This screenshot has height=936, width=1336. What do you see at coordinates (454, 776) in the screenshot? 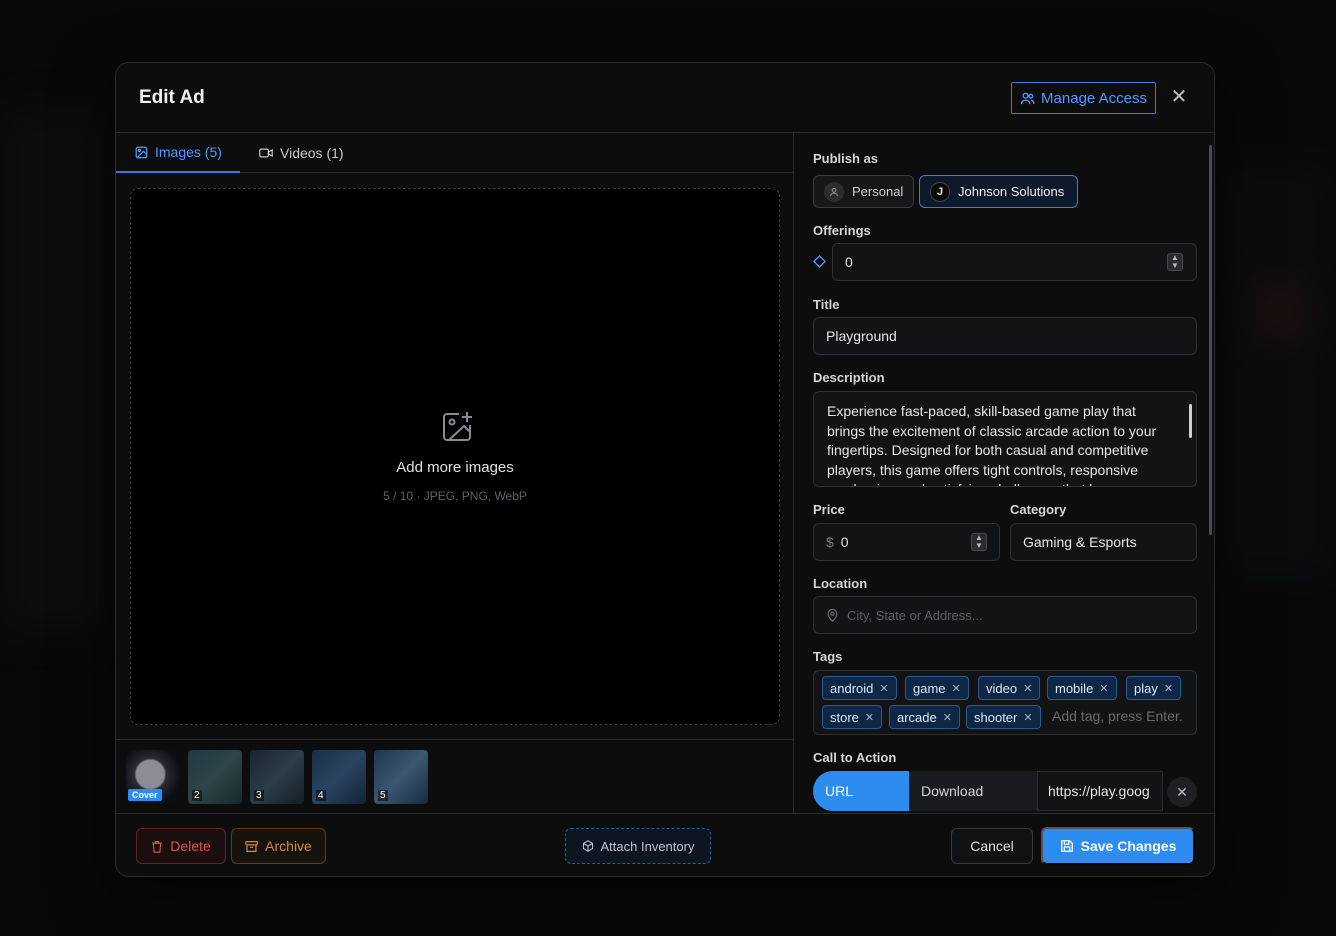
I see `thumbnail-strip: Cover 2 3 4 5` at bounding box center [454, 776].